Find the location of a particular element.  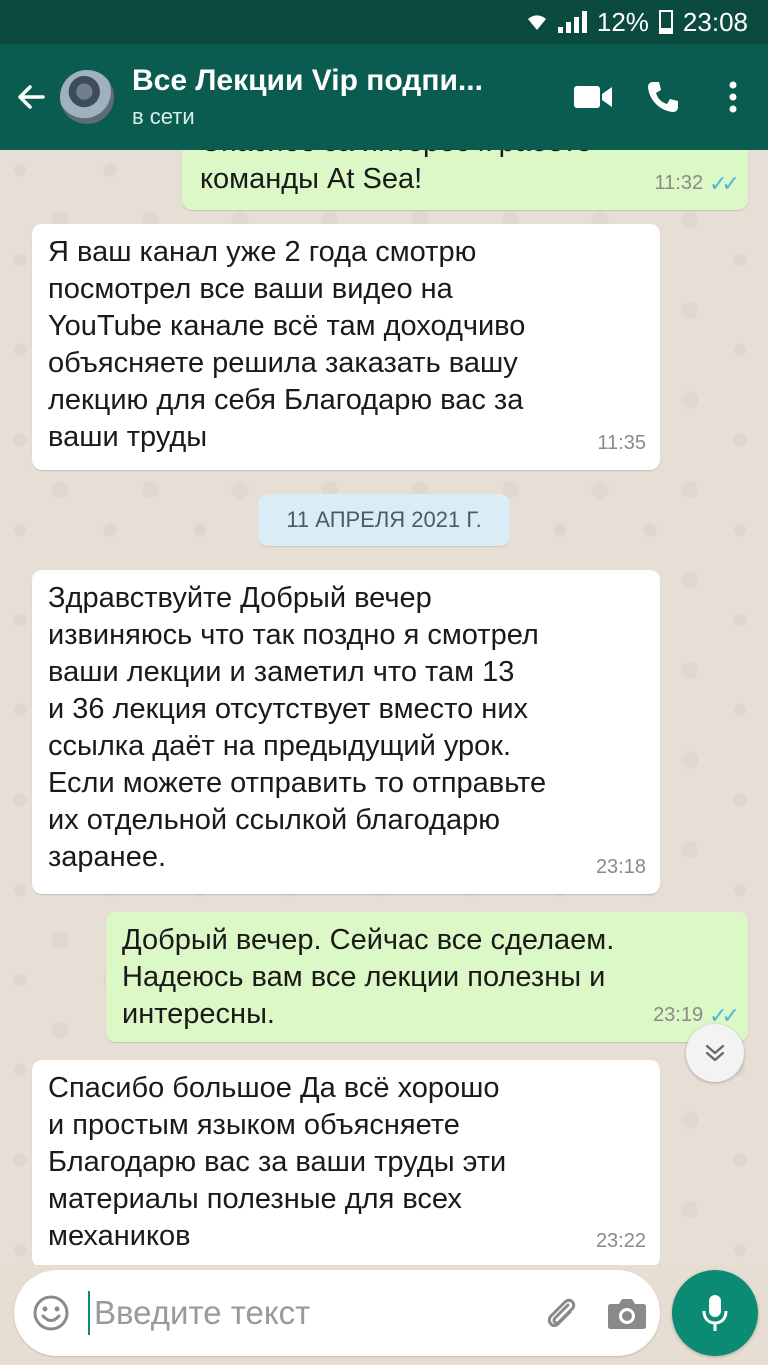

camera-button is located at coordinates (627, 1313).